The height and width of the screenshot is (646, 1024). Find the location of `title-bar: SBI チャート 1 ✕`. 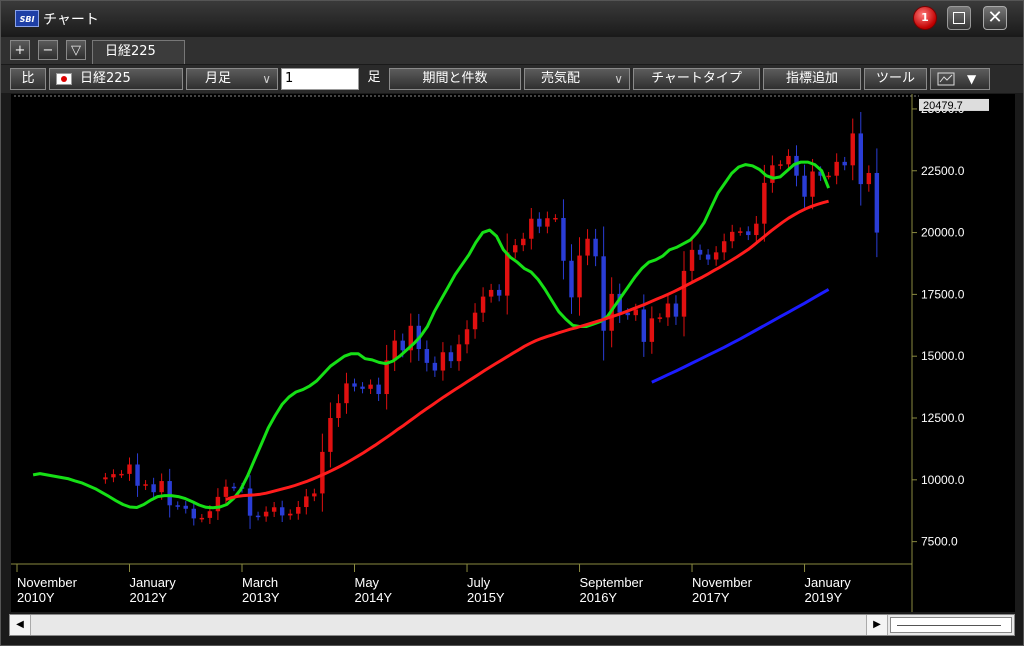

title-bar: SBI チャート 1 ✕ is located at coordinates (512, 18).